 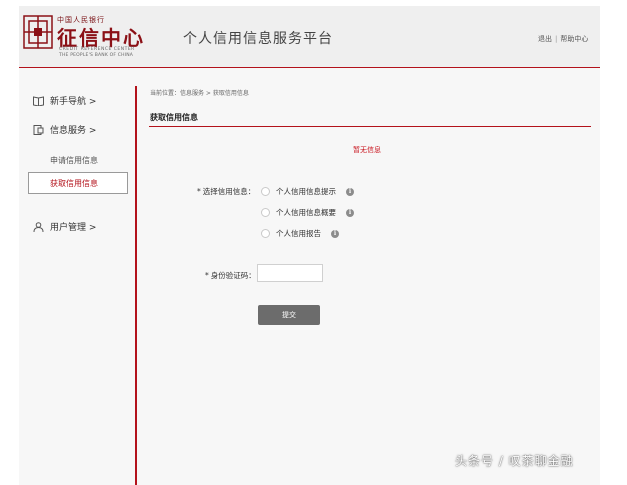 What do you see at coordinates (574, 39) in the screenshot?
I see `help-center-link: 帮助中心` at bounding box center [574, 39].